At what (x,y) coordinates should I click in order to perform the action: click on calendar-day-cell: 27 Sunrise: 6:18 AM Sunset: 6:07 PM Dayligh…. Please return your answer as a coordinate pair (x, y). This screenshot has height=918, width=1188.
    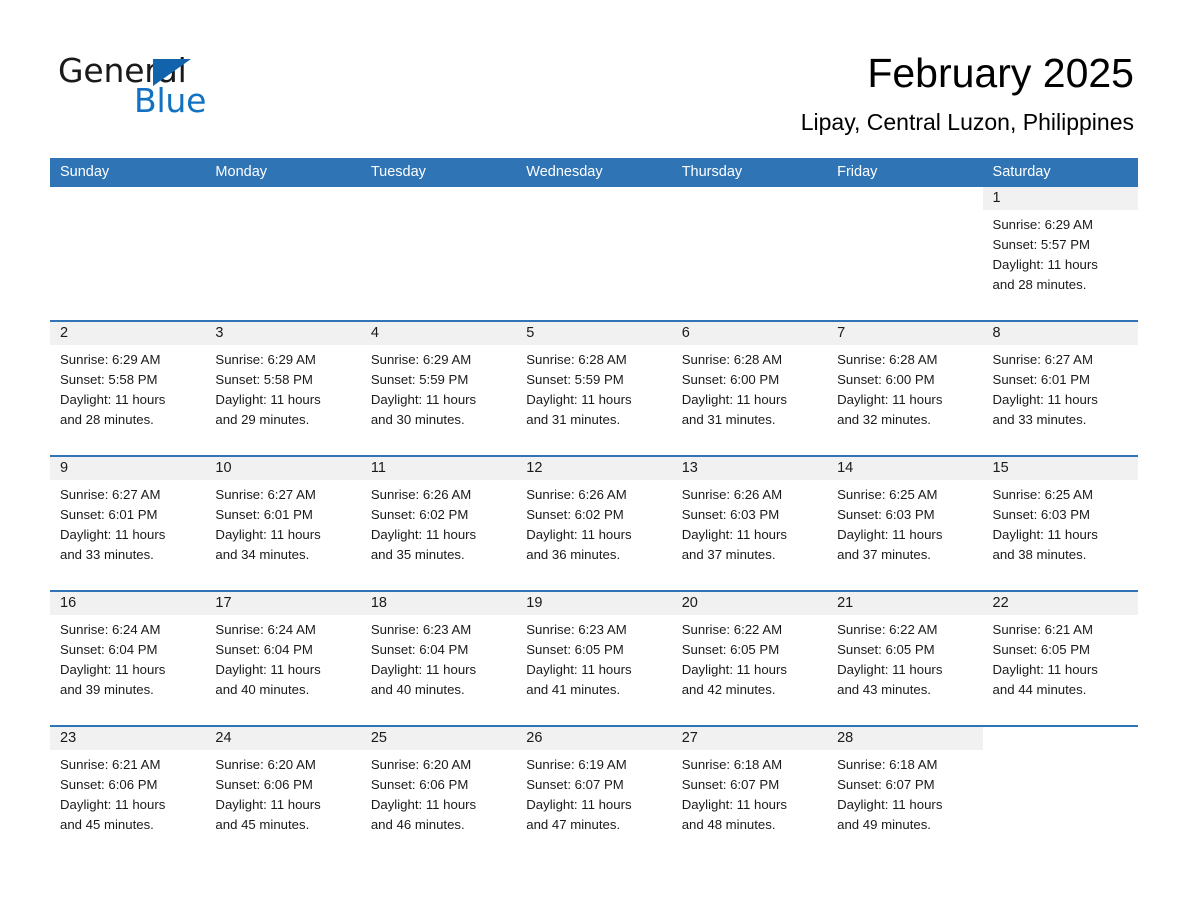
    Looking at the image, I should click on (749, 793).